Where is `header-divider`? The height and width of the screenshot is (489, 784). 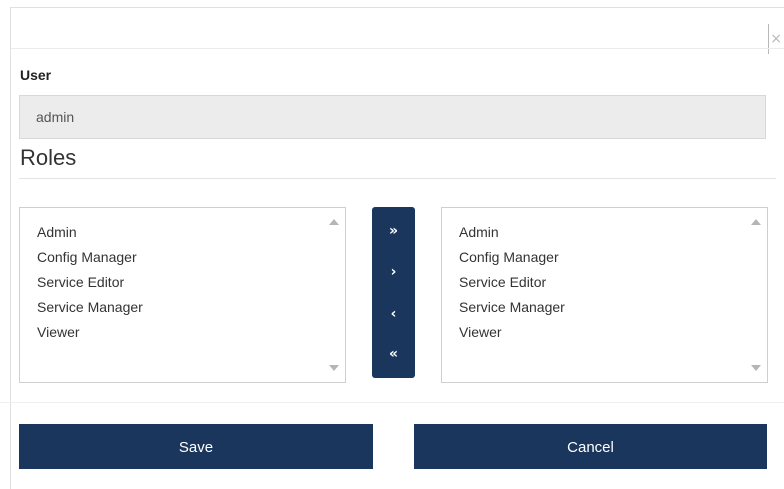 header-divider is located at coordinates (397, 48).